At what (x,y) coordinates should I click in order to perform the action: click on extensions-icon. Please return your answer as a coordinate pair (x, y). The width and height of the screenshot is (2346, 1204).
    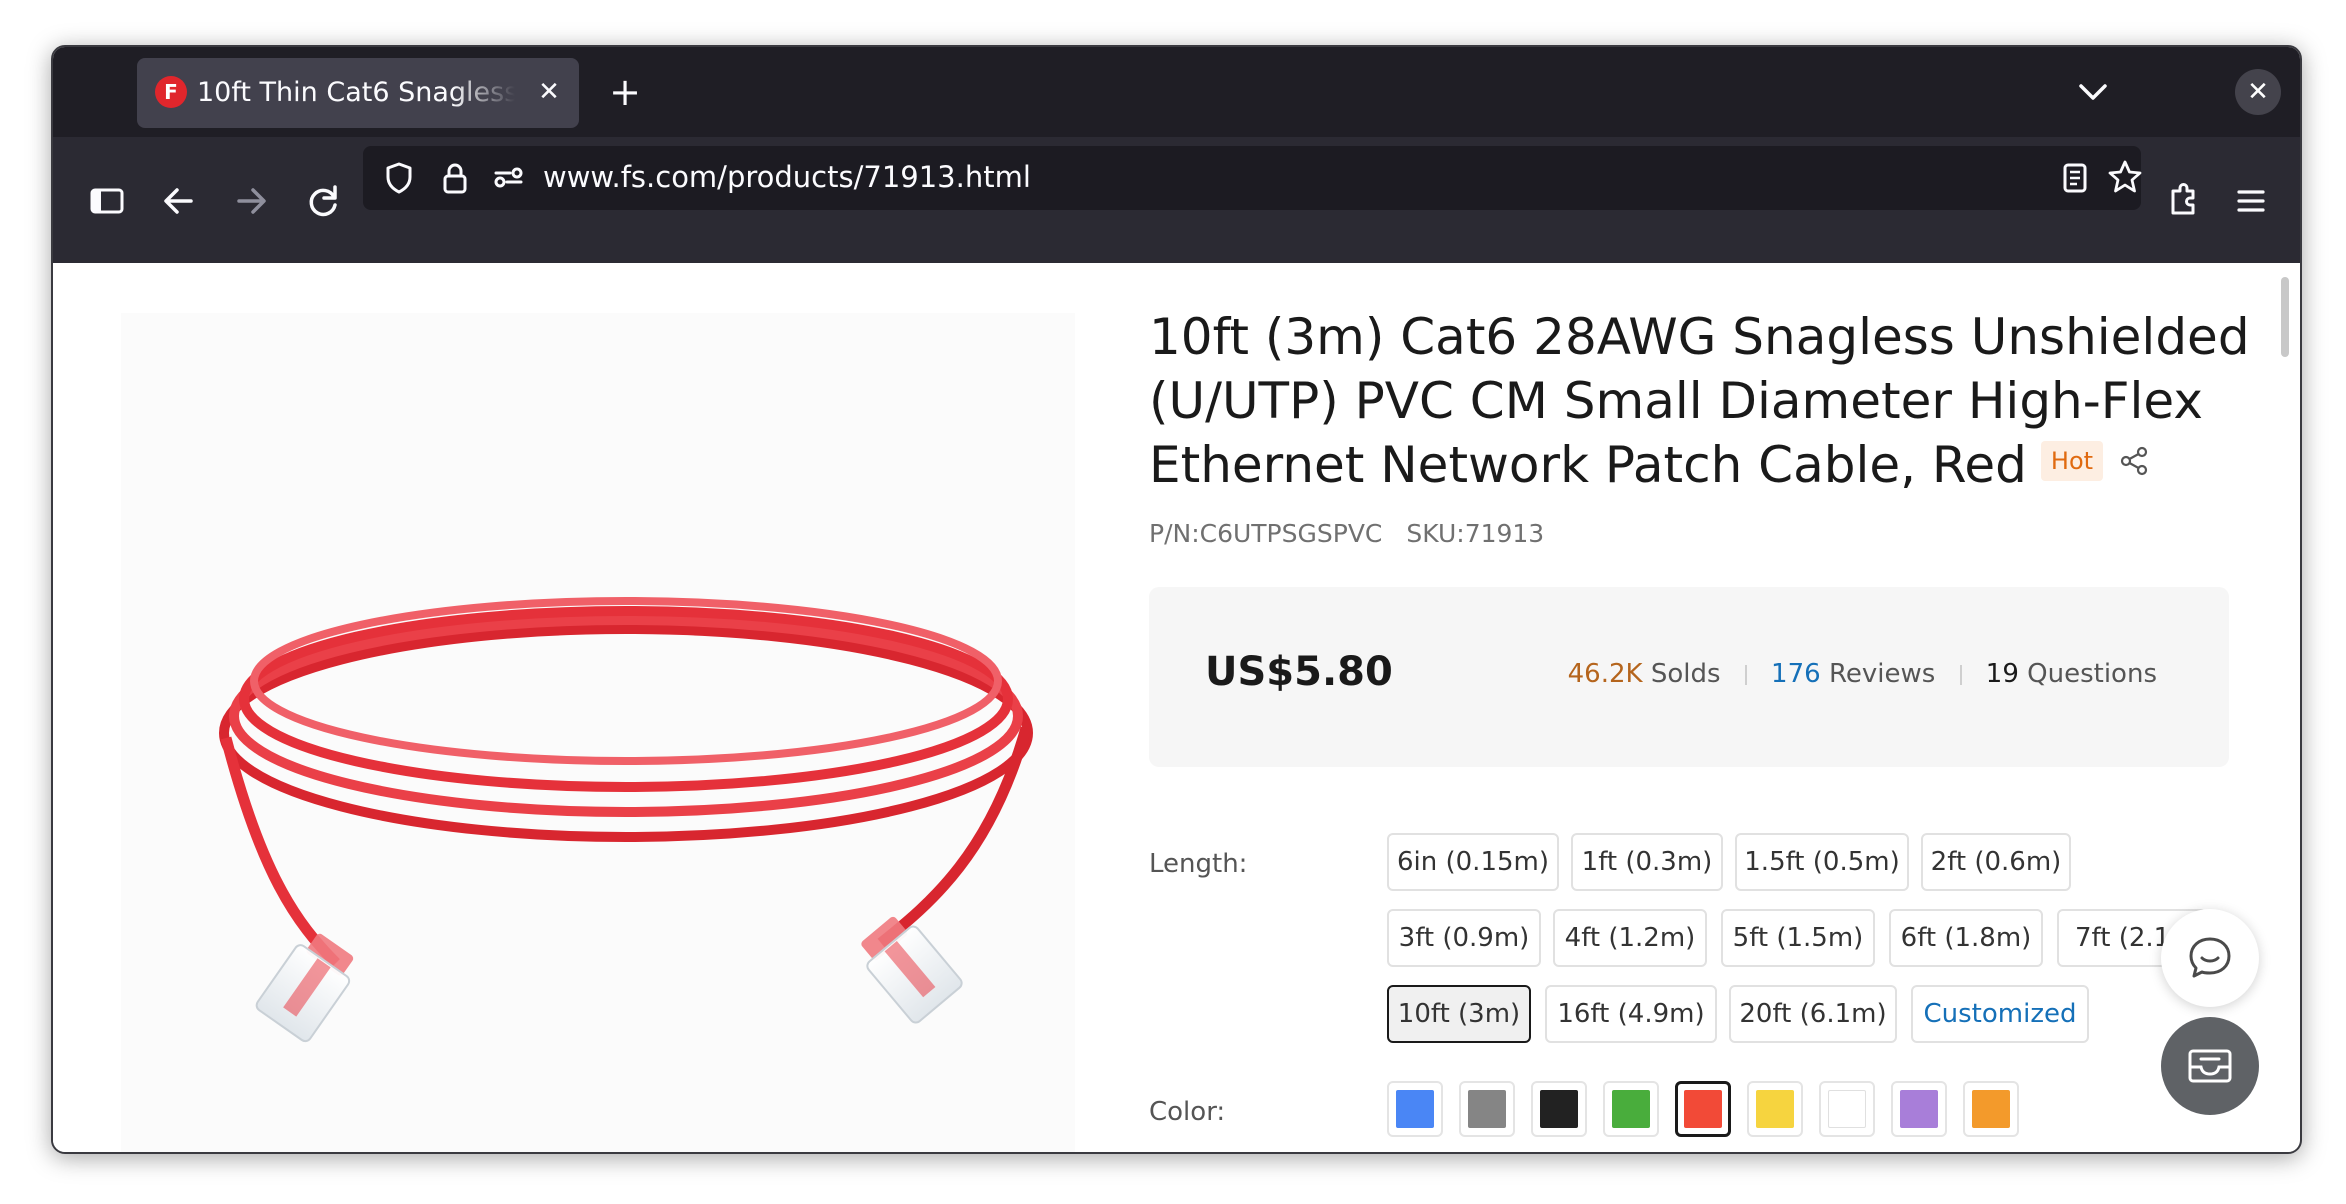
    Looking at the image, I should click on (2183, 201).